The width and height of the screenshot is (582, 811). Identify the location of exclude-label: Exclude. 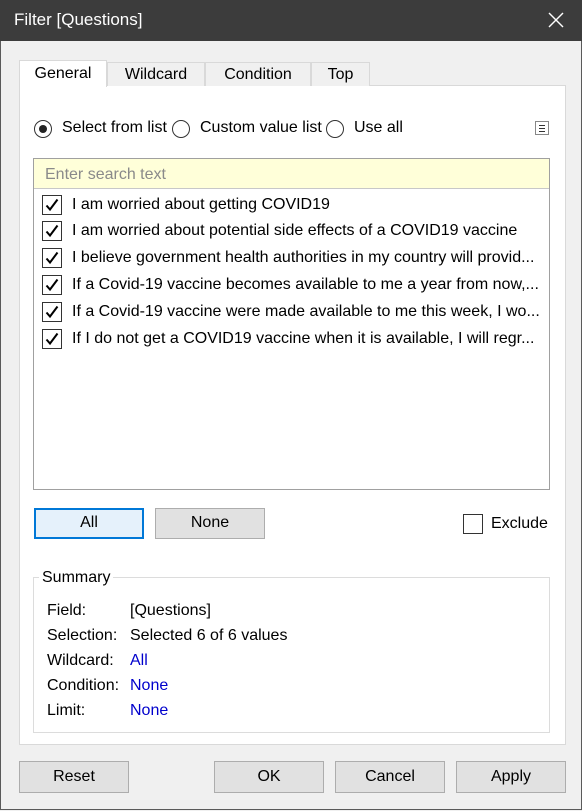
(519, 523).